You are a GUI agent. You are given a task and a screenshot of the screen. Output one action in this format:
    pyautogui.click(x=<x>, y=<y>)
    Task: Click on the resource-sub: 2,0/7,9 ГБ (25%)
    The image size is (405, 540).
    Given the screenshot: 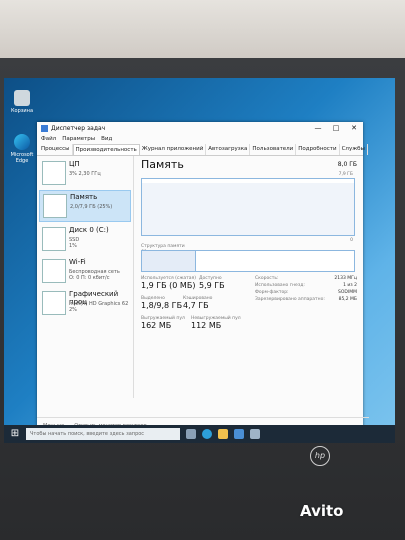 What is the action you would take?
    pyautogui.click(x=91, y=207)
    